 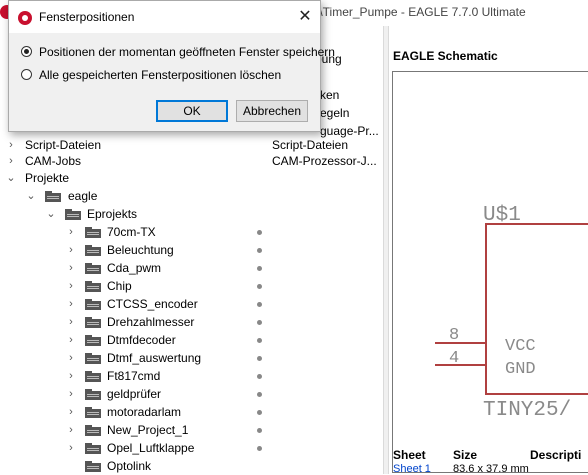 What do you see at coordinates (26, 51) in the screenshot?
I see `radio-button-selected` at bounding box center [26, 51].